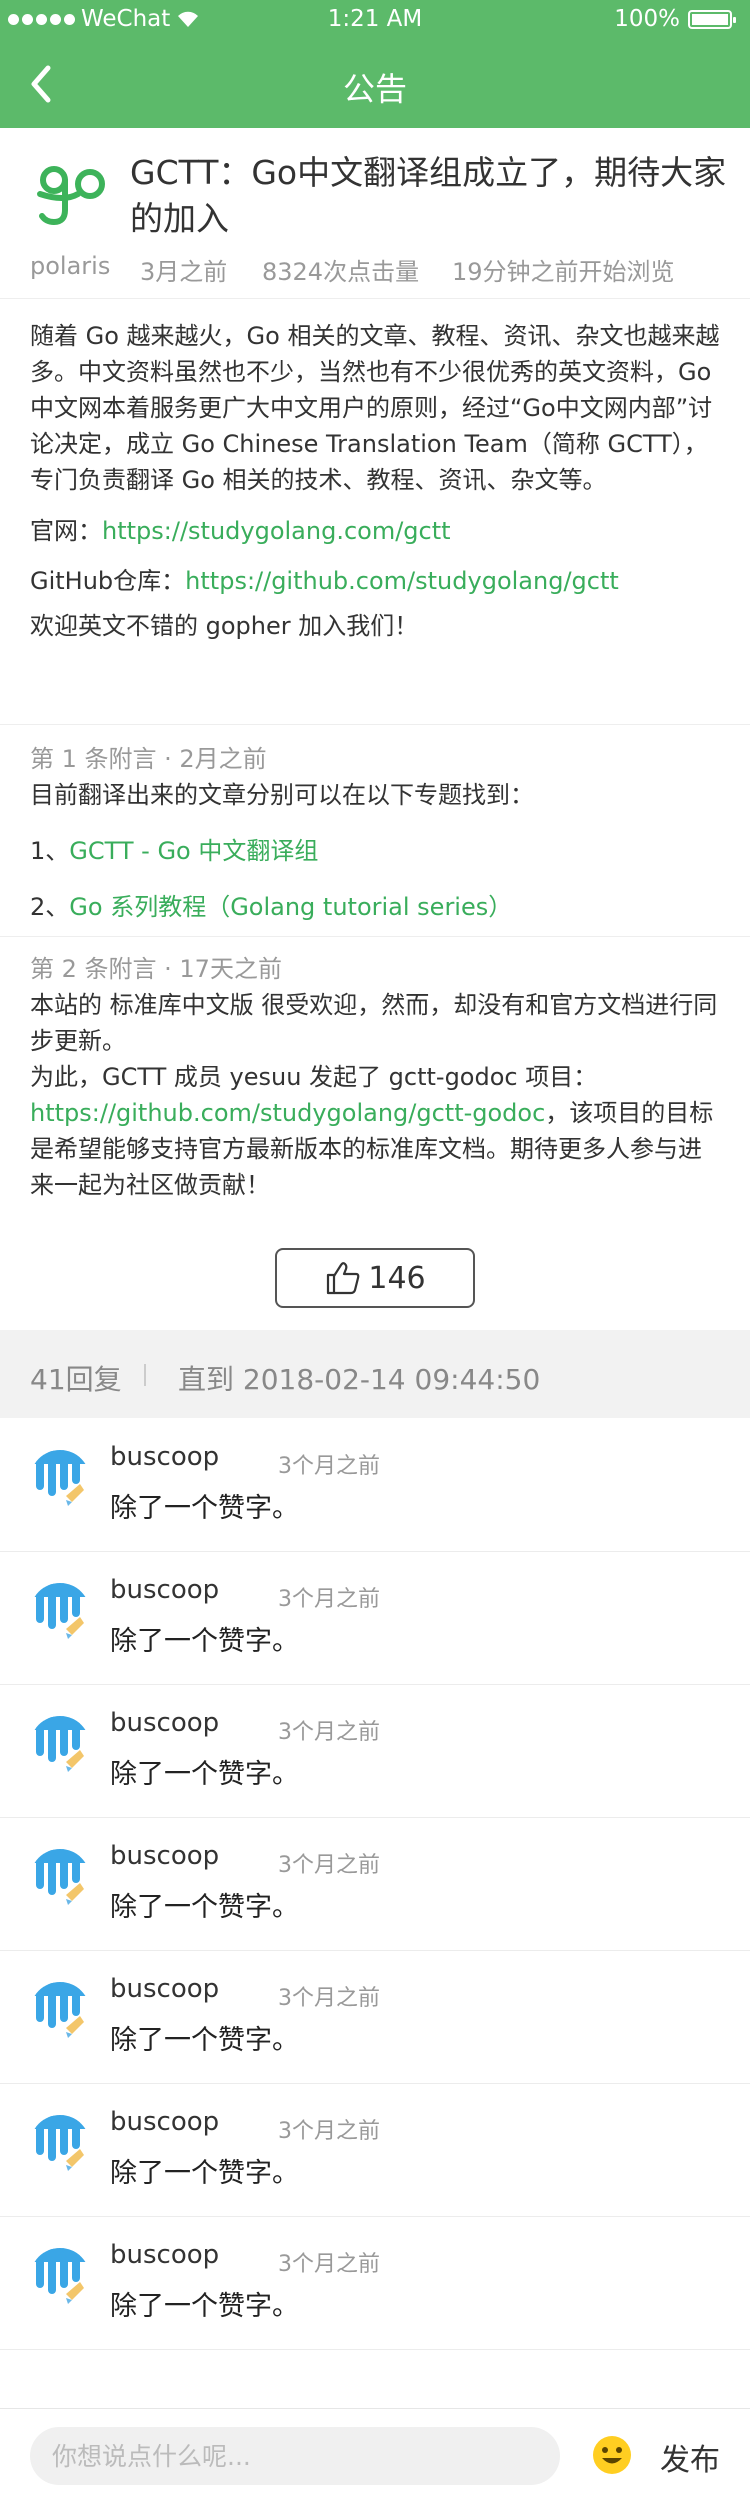  Describe the element at coordinates (374, 1023) in the screenshot. I see `appendix-text: 本站的 标准库中文版 很受欢迎，然而，却没有和官方文档进行同步更新。` at that location.